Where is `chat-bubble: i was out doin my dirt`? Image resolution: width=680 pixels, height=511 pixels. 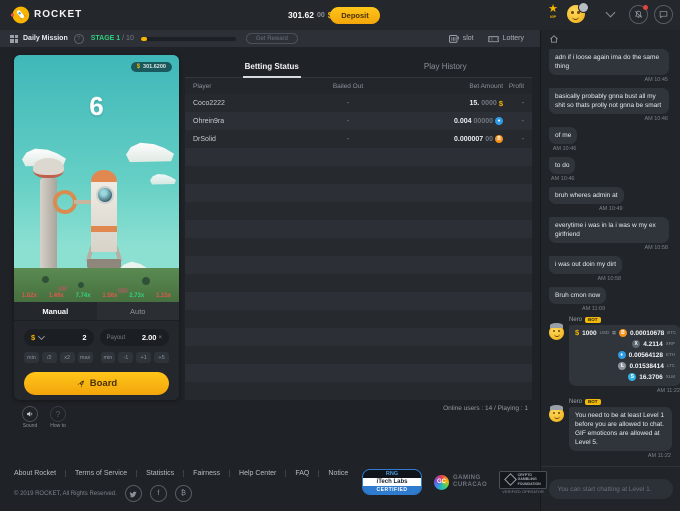
chat-bubble: i was out doin my dirt is located at coordinates (586, 265).